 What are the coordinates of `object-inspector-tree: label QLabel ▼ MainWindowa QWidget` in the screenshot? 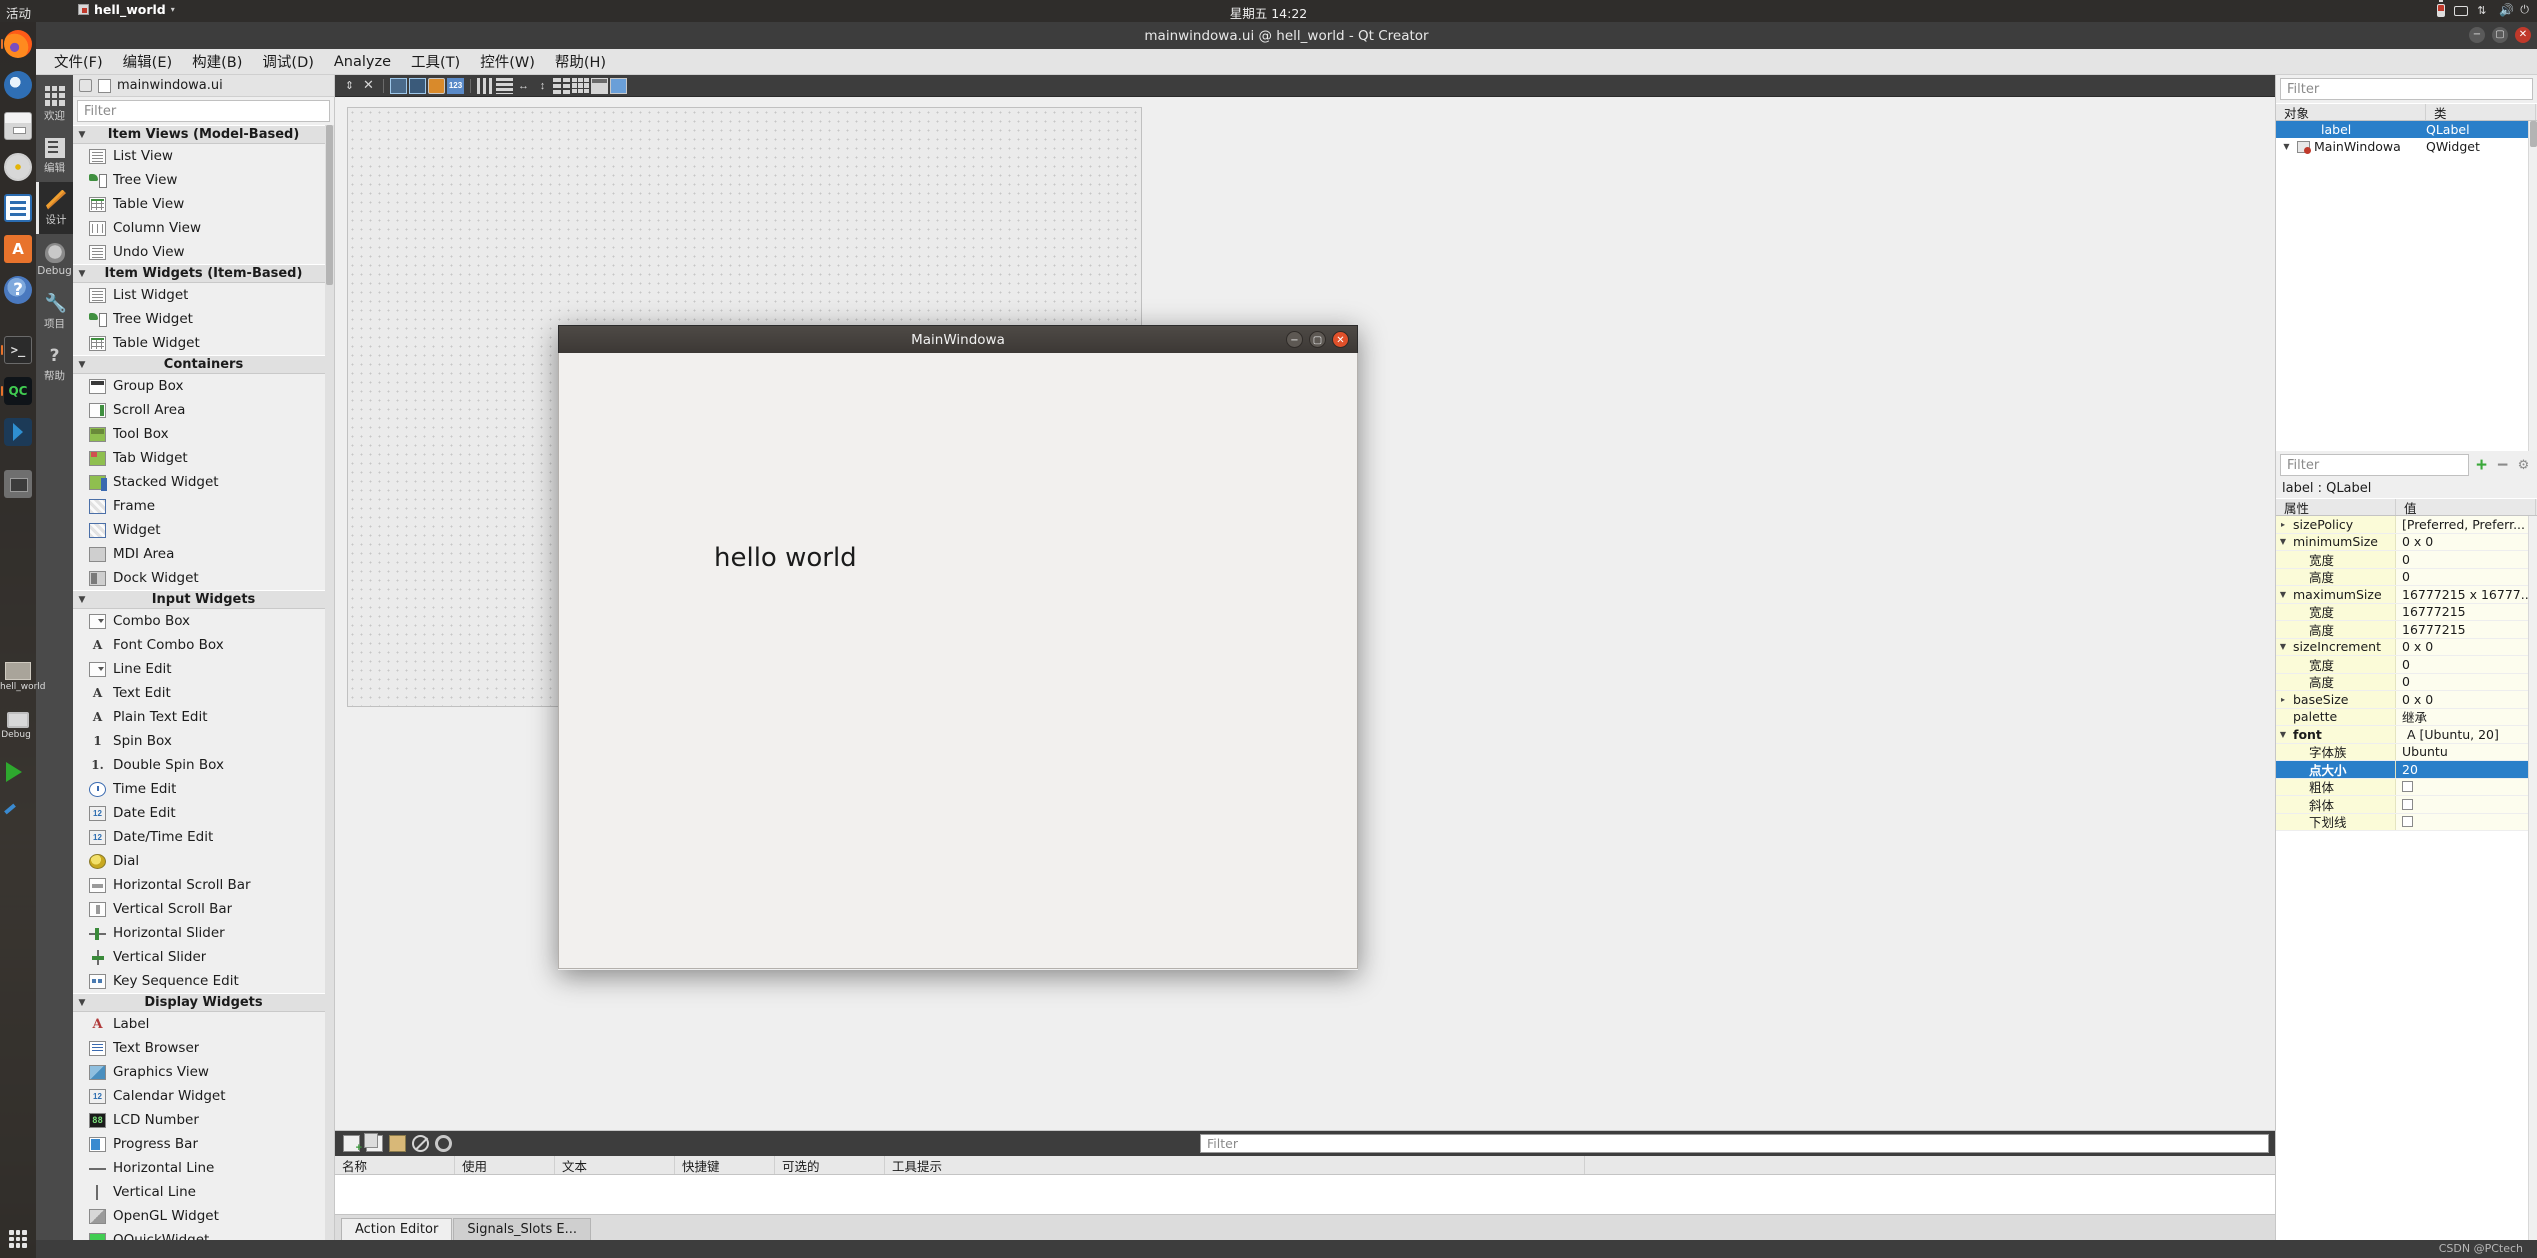 It's located at (2406, 286).